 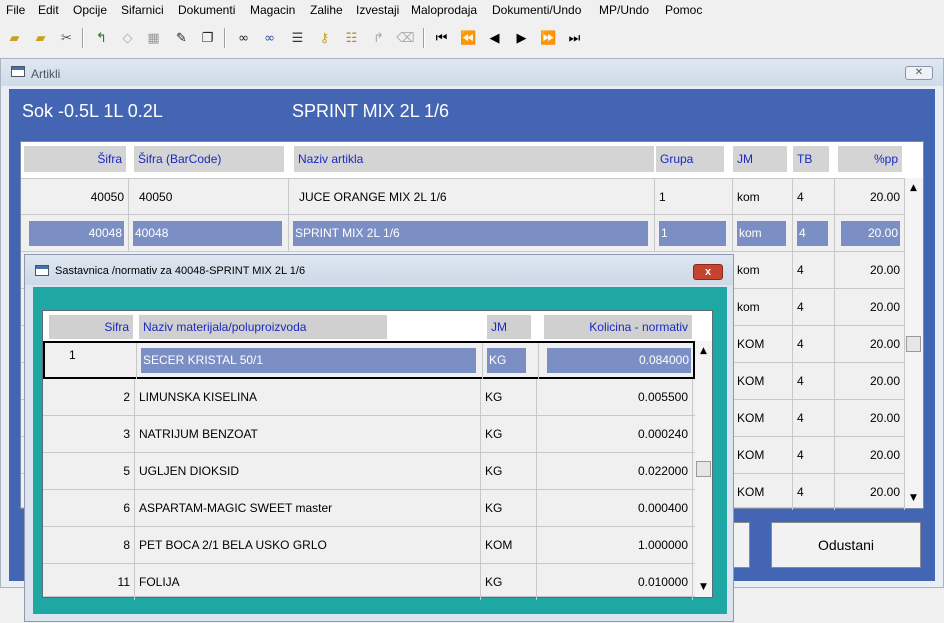 What do you see at coordinates (207, 38) in the screenshot?
I see `copy-icon: ❐` at bounding box center [207, 38].